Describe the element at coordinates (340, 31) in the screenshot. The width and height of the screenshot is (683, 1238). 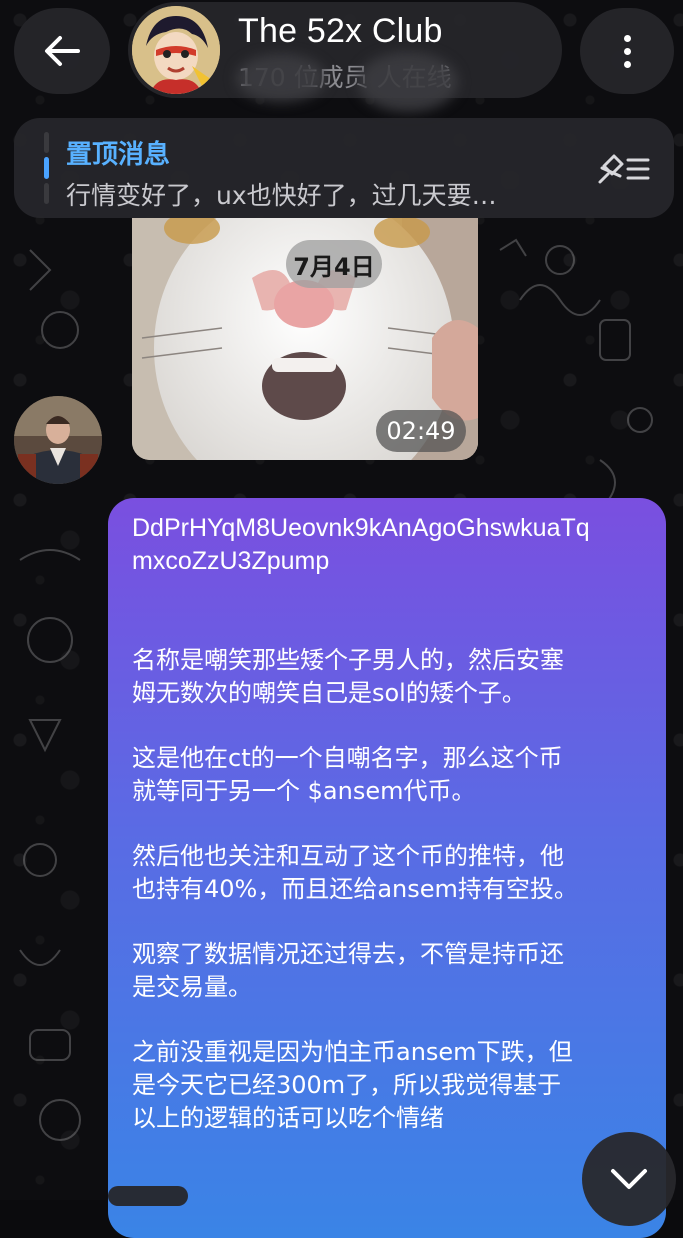
I see `chat-title: The 52x Club` at that location.